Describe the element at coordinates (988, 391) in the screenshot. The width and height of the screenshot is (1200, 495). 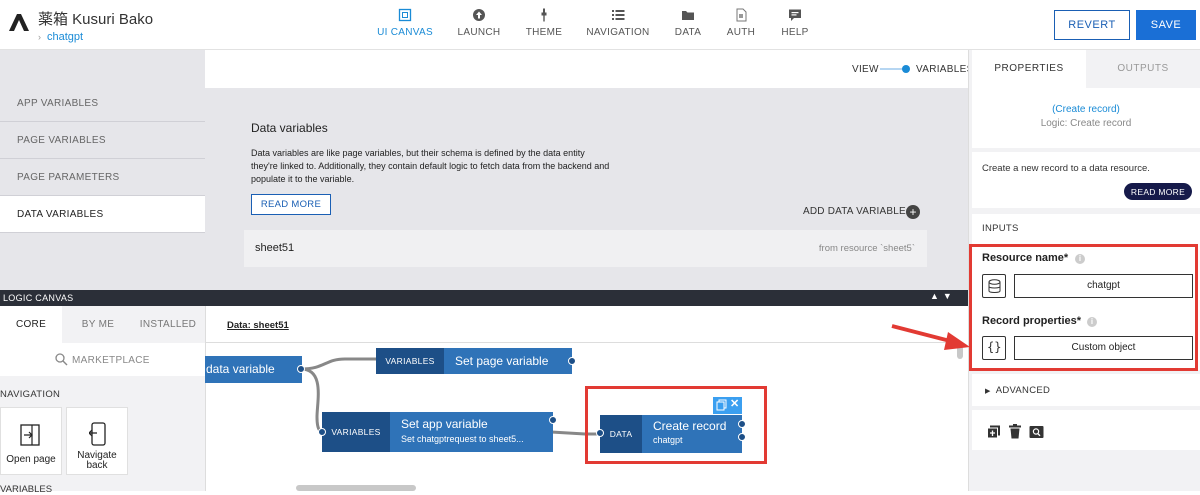
I see `caret-right-icon: ▶` at that location.